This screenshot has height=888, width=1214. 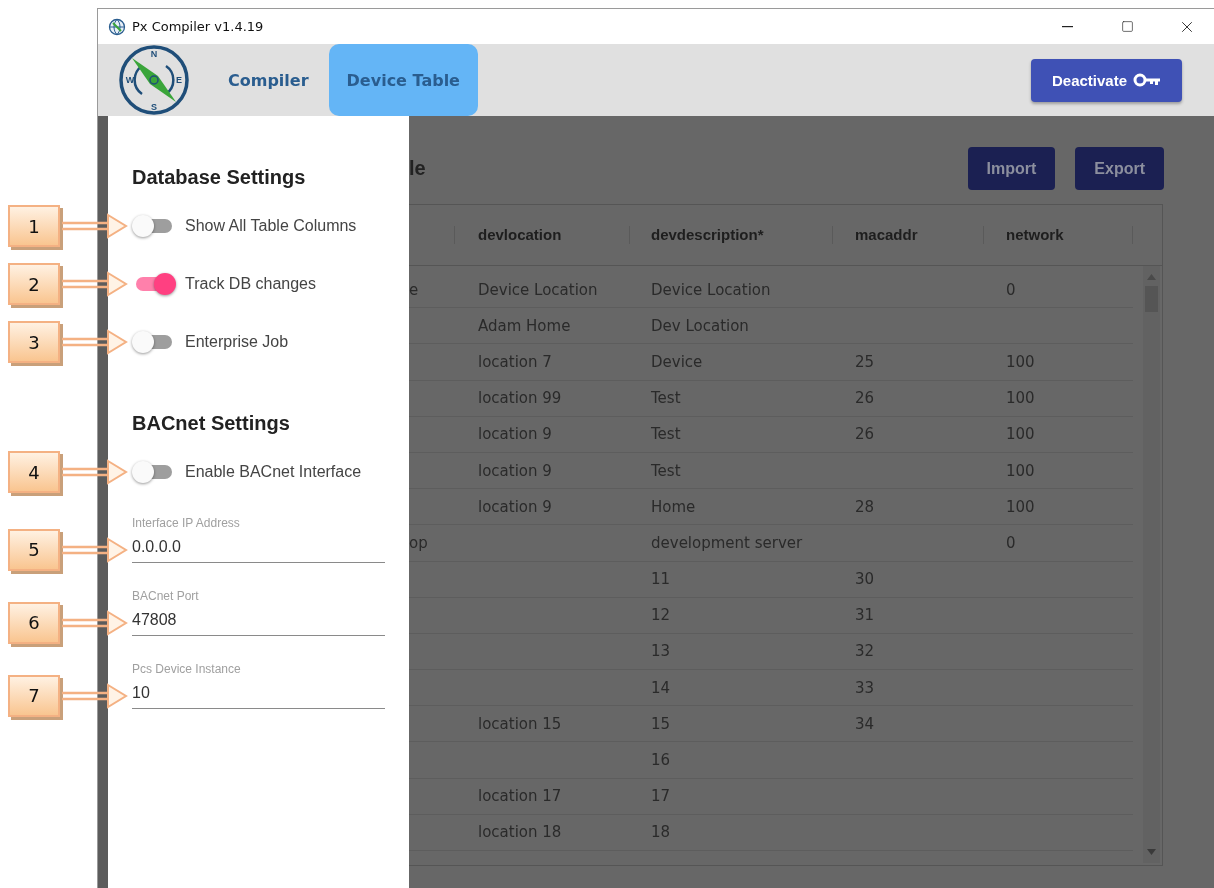 I want to click on callout-number: 6, so click(x=34, y=622).